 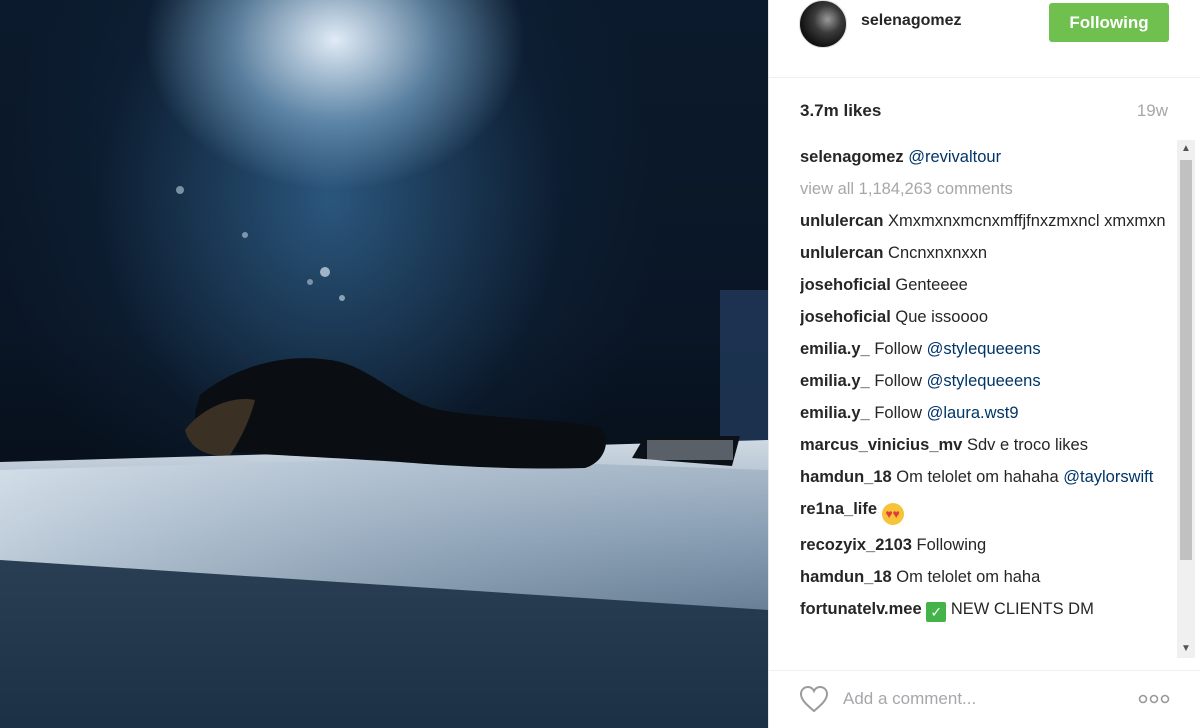 I want to click on comment-text: Xmxmxnxmcnxmffjfnxzmxncl xmxmxn, so click(x=1027, y=221).